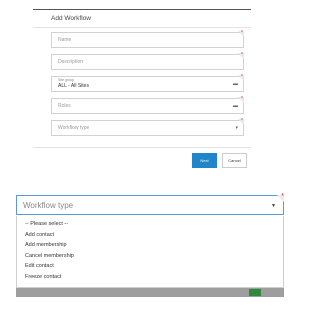  I want to click on title-divider, so click(142, 27).